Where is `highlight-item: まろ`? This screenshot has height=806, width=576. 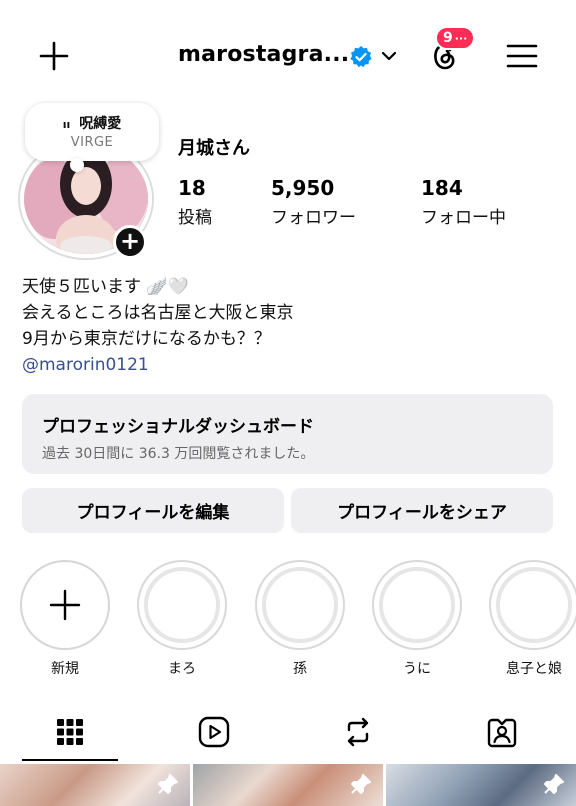
highlight-item: まろ is located at coordinates (182, 618).